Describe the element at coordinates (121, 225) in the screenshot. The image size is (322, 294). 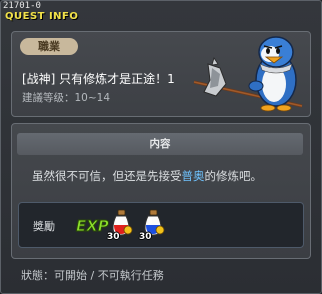
I see `reward-item-red-potion: 30` at that location.